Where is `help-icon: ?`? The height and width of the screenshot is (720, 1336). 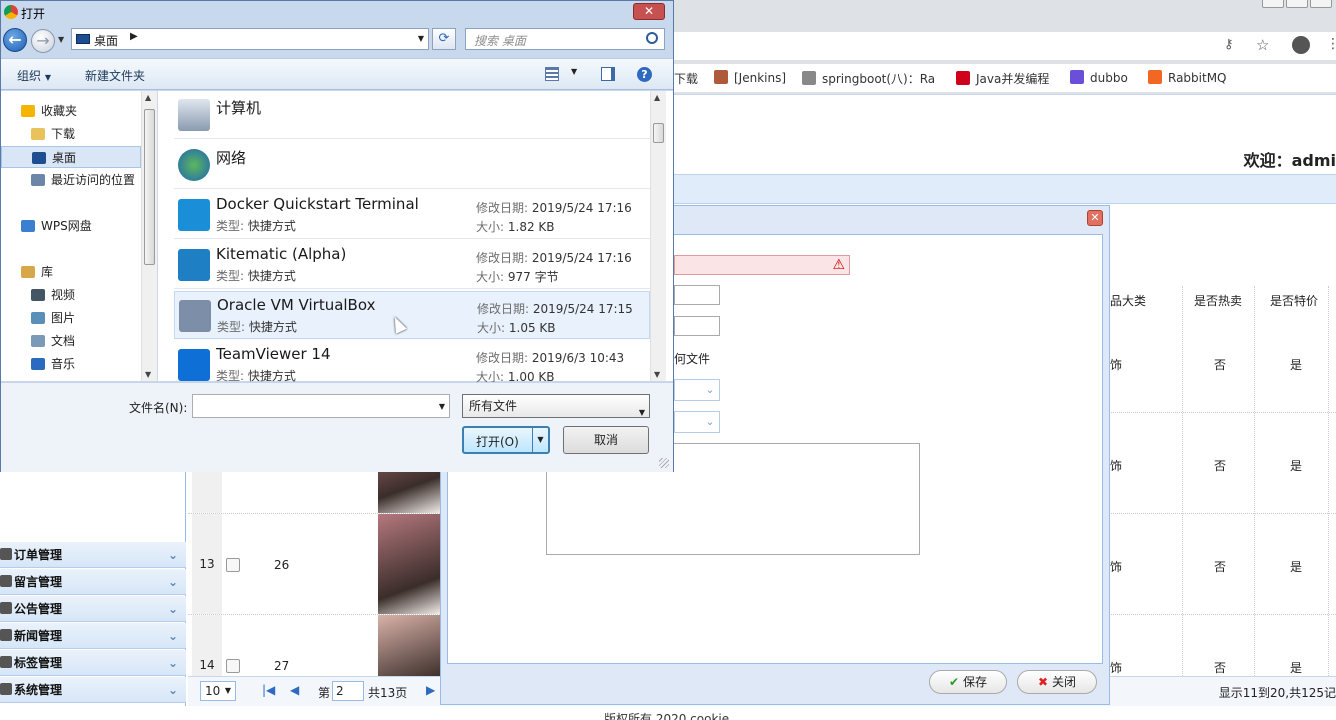
help-icon: ? is located at coordinates (644, 74).